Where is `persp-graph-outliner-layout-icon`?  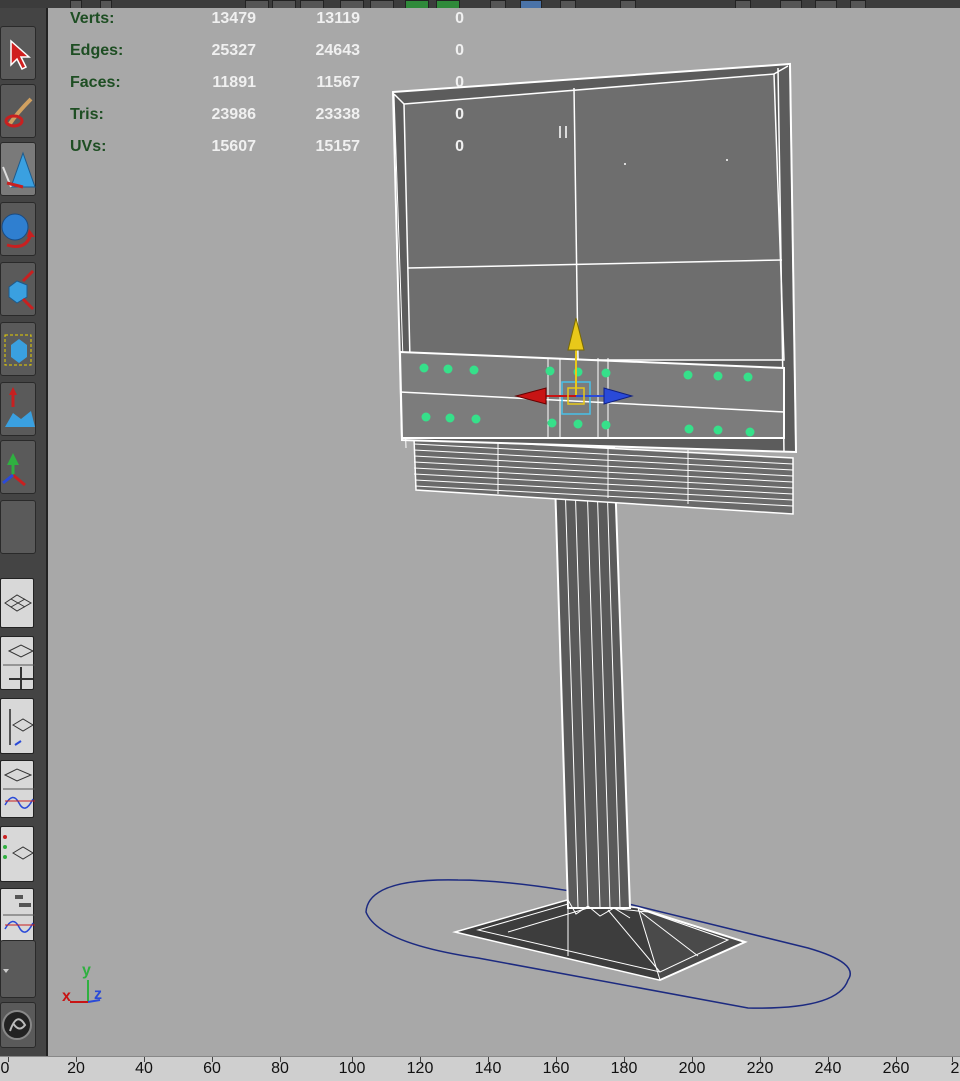
persp-graph-outliner-layout-icon is located at coordinates (19, 914).